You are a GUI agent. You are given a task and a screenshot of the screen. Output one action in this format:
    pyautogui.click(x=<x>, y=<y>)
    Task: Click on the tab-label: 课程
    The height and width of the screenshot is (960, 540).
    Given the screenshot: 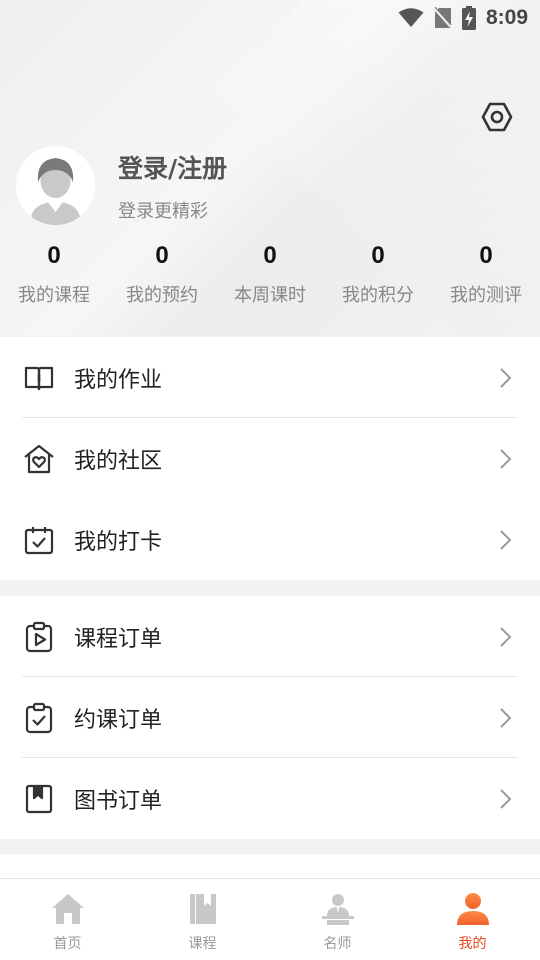 What is the action you would take?
    pyautogui.click(x=202, y=944)
    